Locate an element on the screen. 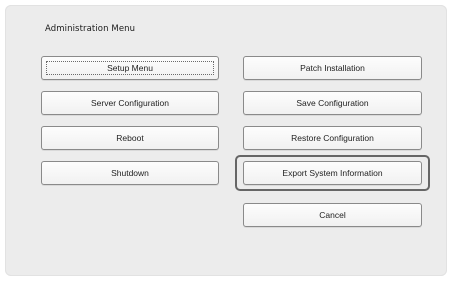 Image resolution: width=453 pixels, height=283 pixels. restore-configuration-label: Restore Configuration is located at coordinates (332, 138).